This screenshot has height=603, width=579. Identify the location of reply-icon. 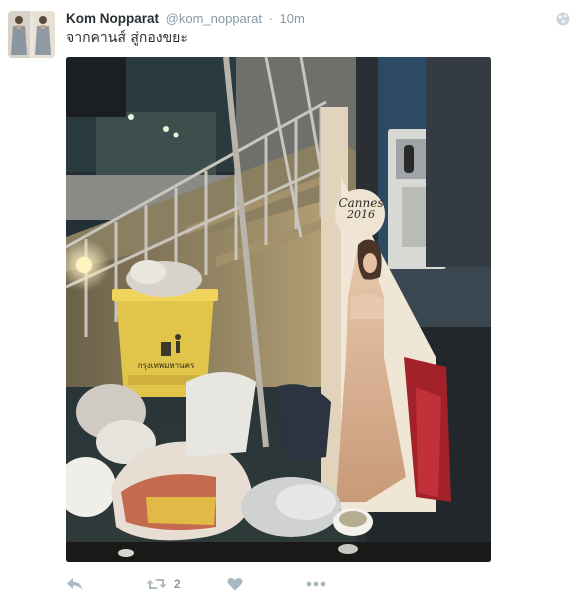
(74, 584).